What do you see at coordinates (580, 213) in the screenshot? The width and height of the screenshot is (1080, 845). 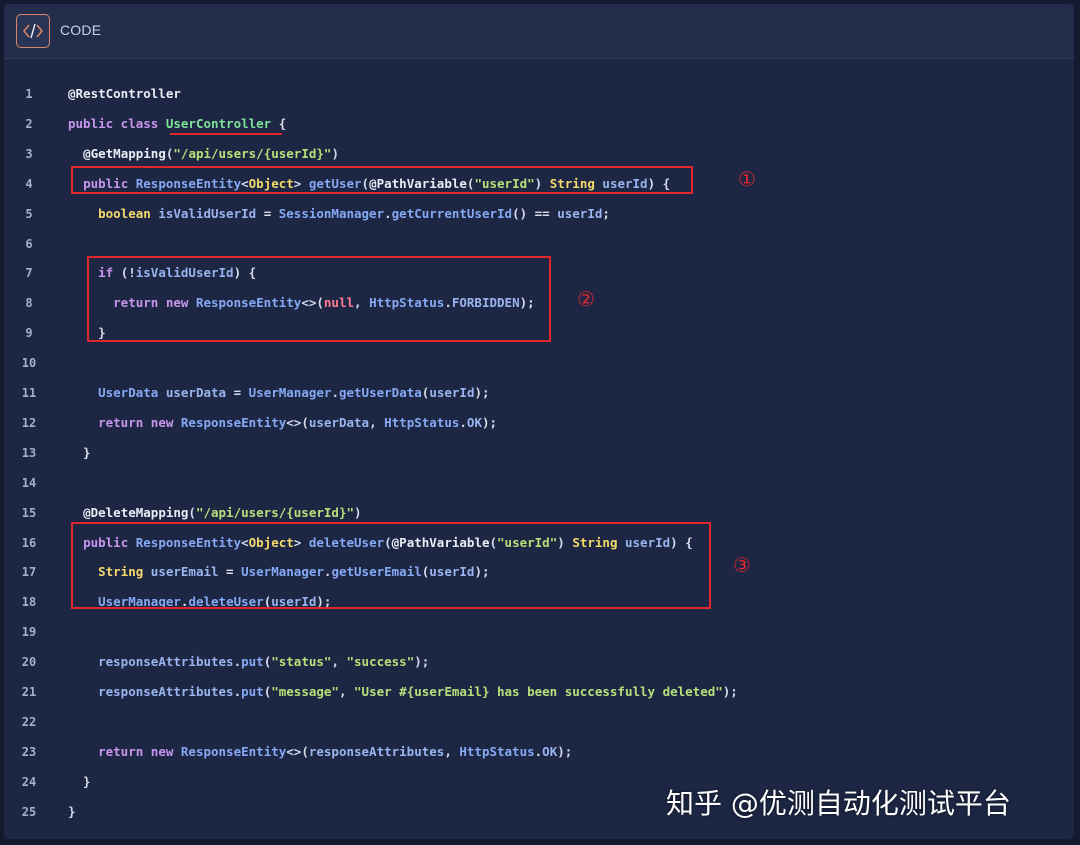 I see `code-token: userId` at bounding box center [580, 213].